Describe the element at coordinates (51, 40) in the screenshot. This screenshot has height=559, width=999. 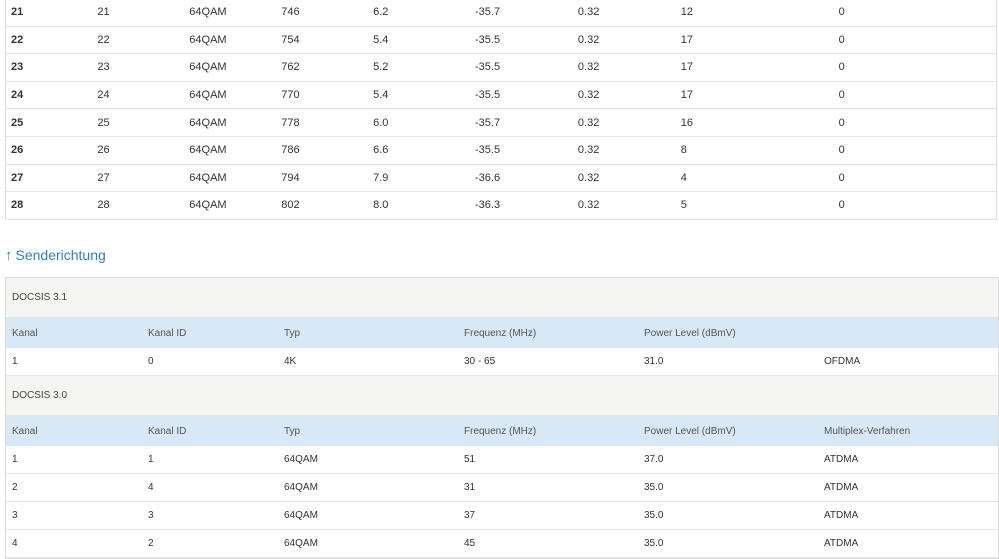
I see `table-cell: 22` at that location.